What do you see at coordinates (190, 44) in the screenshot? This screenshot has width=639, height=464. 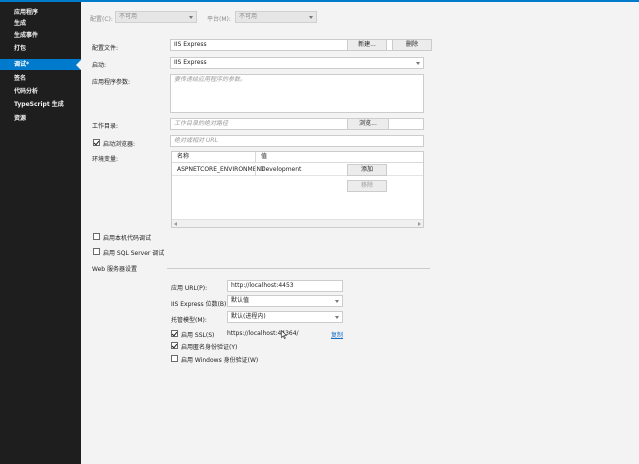 I see `profile-select-value: IIS Express` at bounding box center [190, 44].